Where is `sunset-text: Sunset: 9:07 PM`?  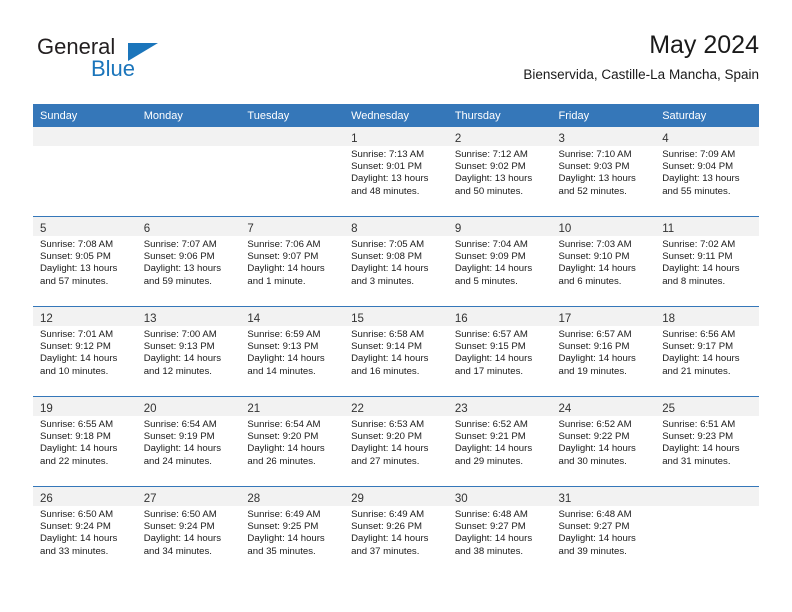
sunset-text: Sunset: 9:07 PM is located at coordinates (283, 257).